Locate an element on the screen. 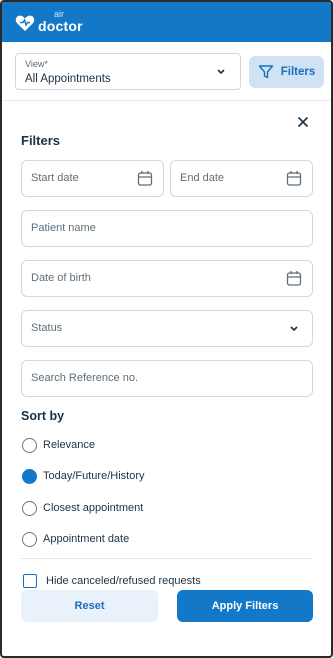  date-of-birth-placeholder: Date of birth is located at coordinates (61, 278).